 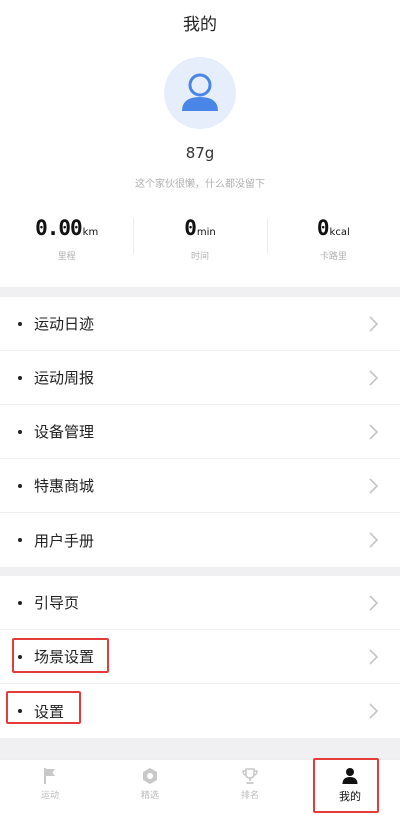 What do you see at coordinates (333, 257) in the screenshot?
I see `stat-calories-label: 卡路里` at bounding box center [333, 257].